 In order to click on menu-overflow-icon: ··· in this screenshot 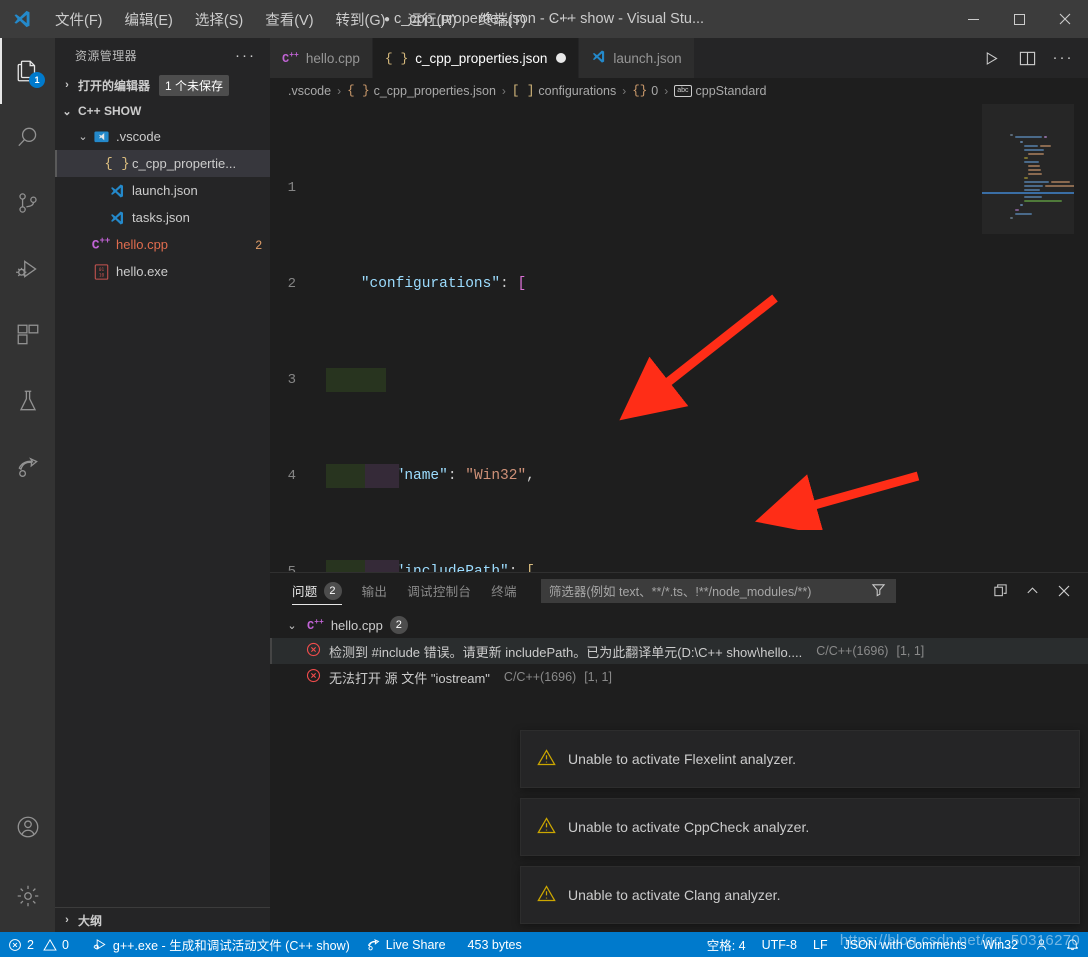, I will do `click(562, 19)`.